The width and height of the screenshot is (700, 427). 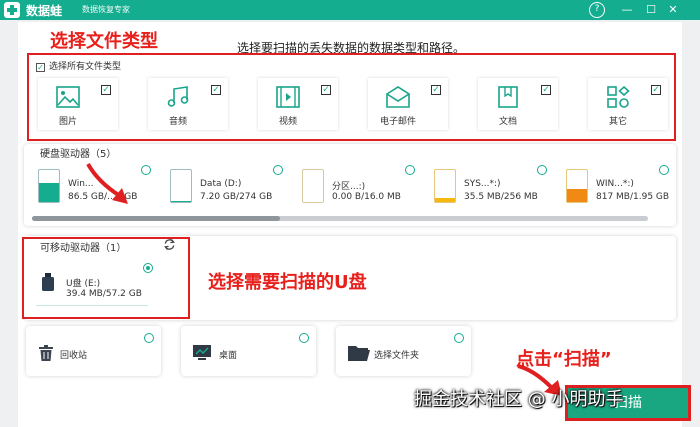 What do you see at coordinates (177, 122) in the screenshot?
I see `file-type-label: 音频` at bounding box center [177, 122].